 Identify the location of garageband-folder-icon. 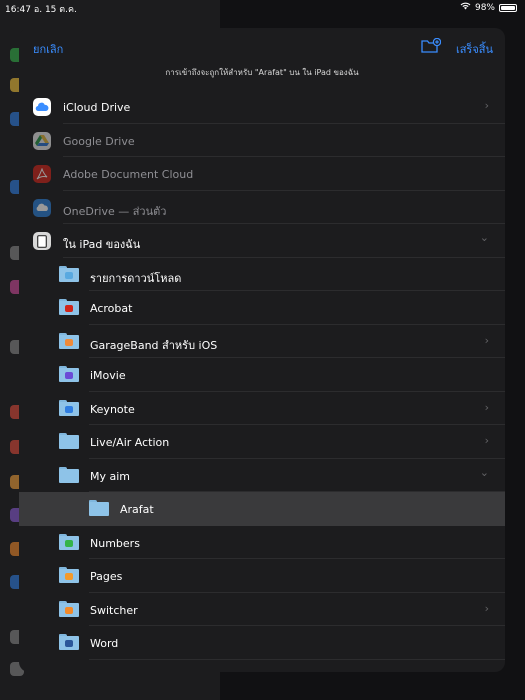
(69, 341).